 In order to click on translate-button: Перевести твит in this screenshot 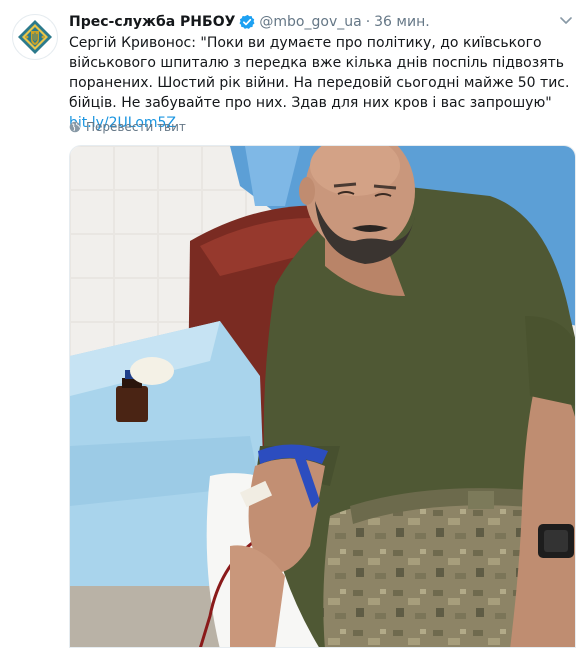, I will do `click(127, 127)`.